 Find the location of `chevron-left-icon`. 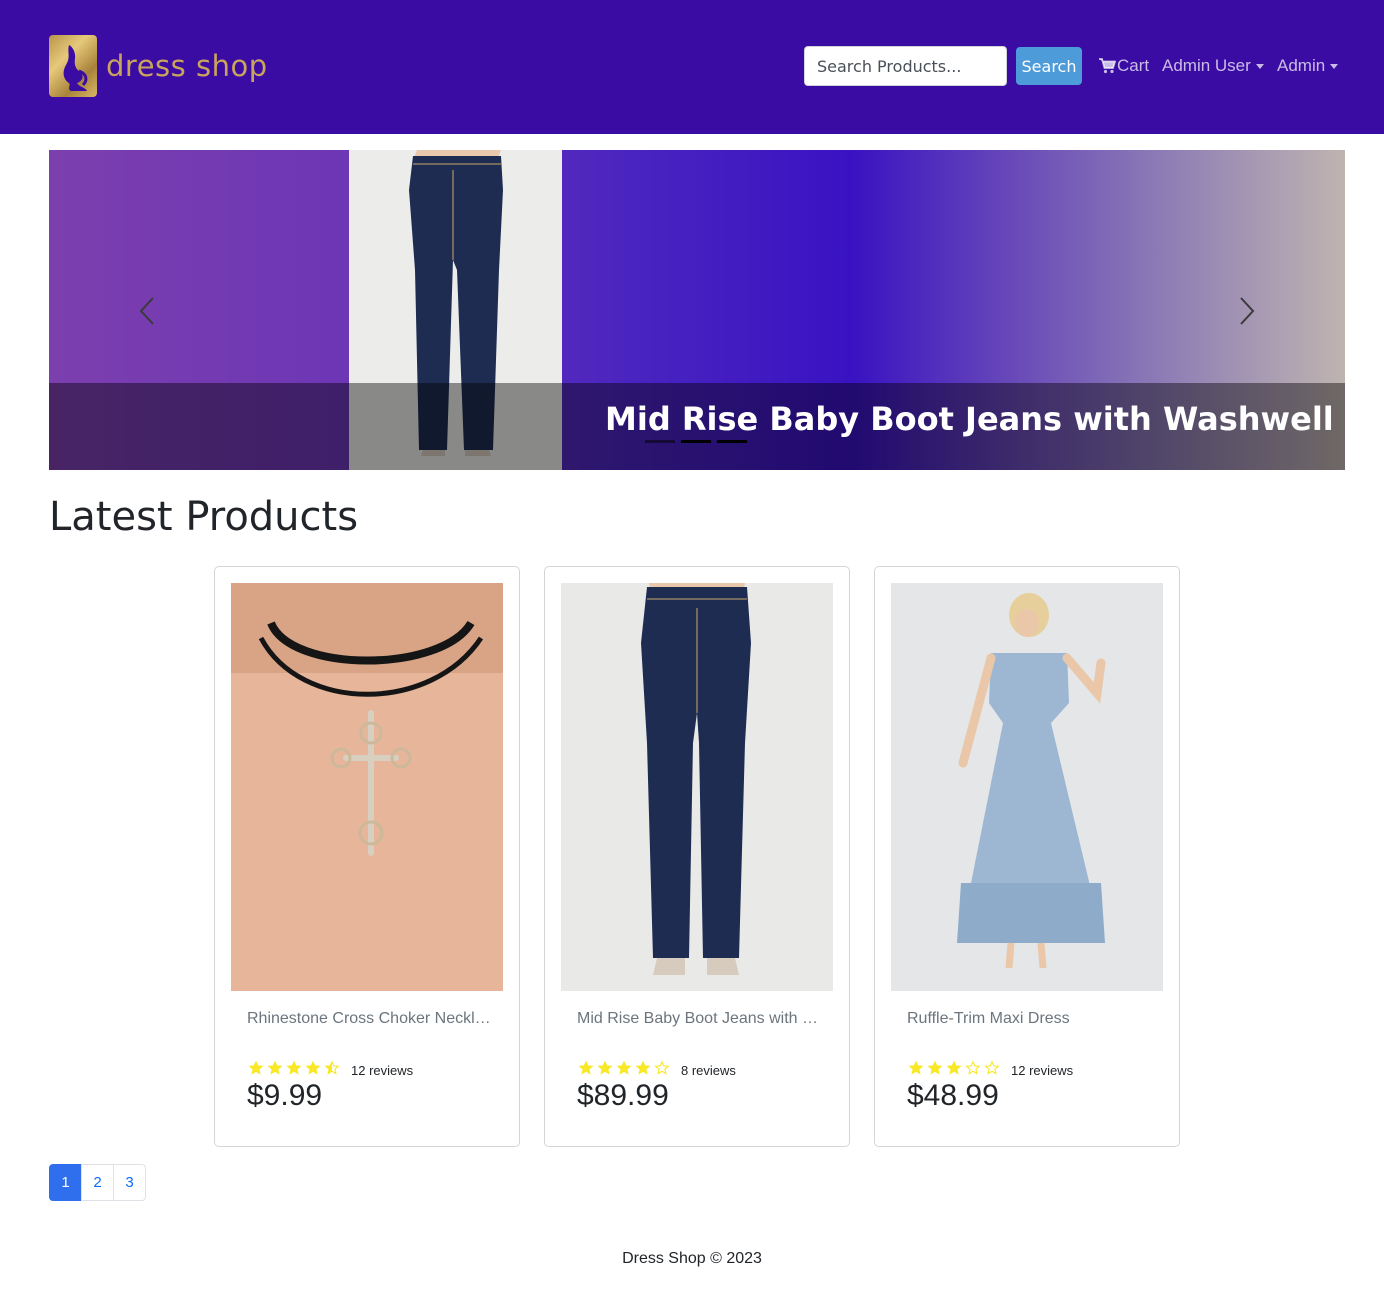

chevron-left-icon is located at coordinates (146, 311).